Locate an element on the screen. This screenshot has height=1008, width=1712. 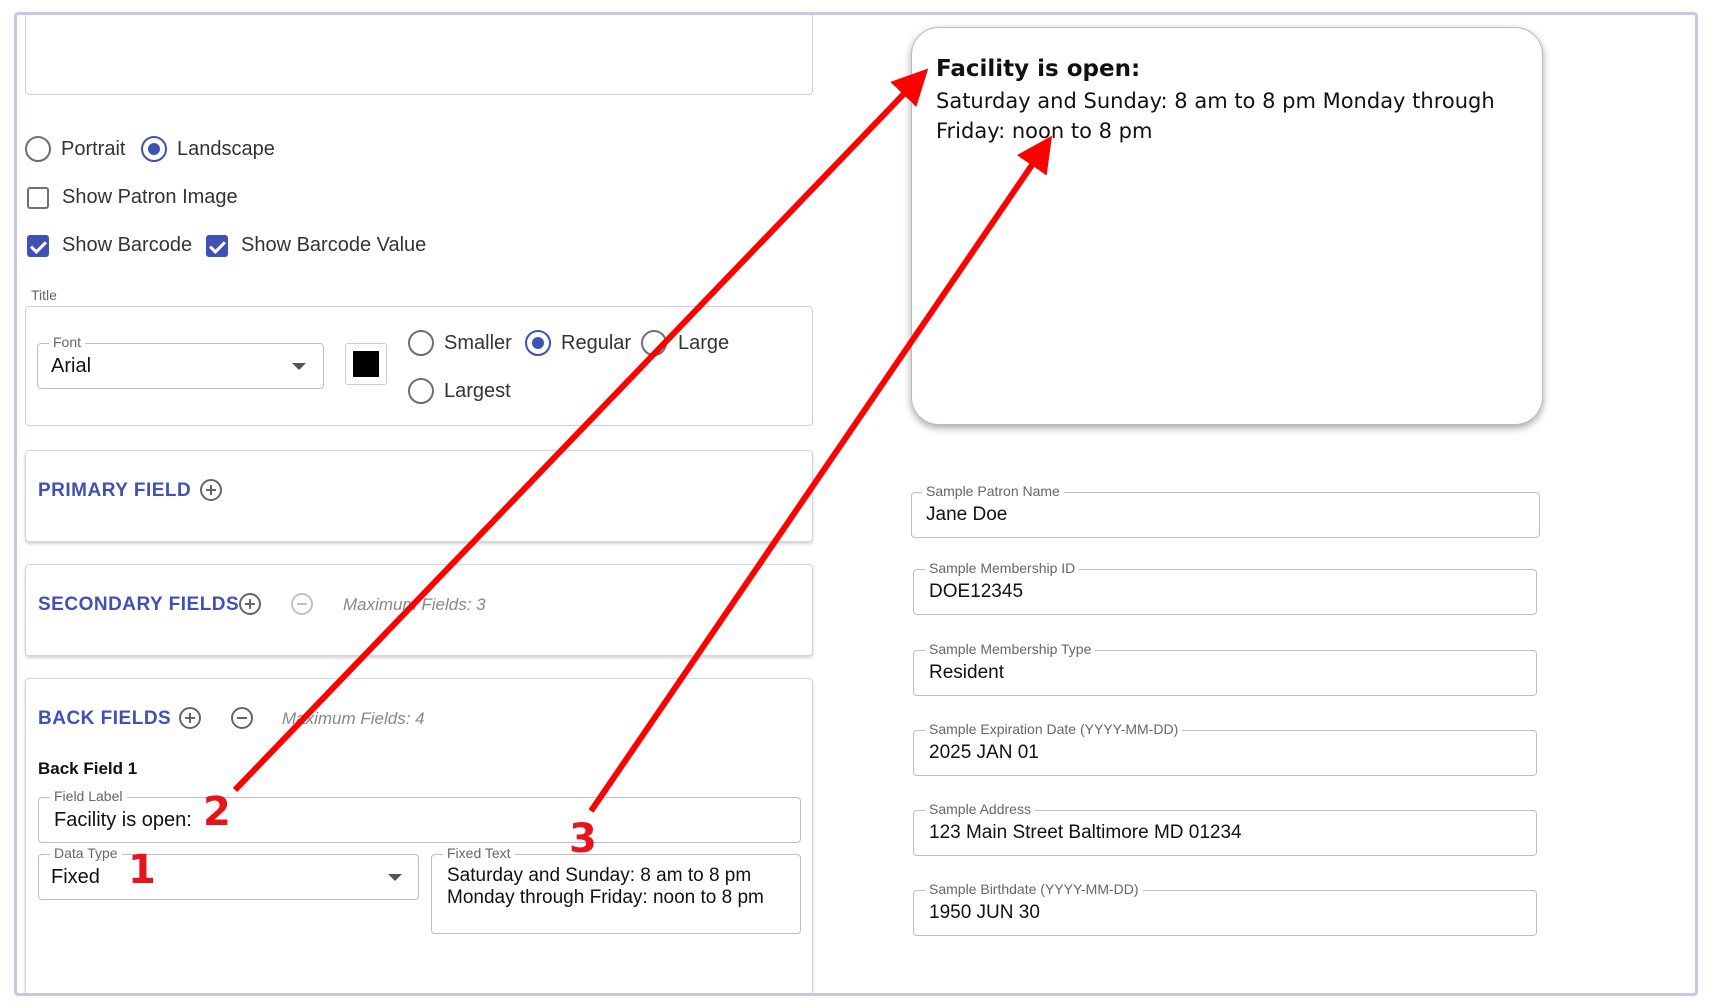
show-barcode-checkbox is located at coordinates (38, 246).